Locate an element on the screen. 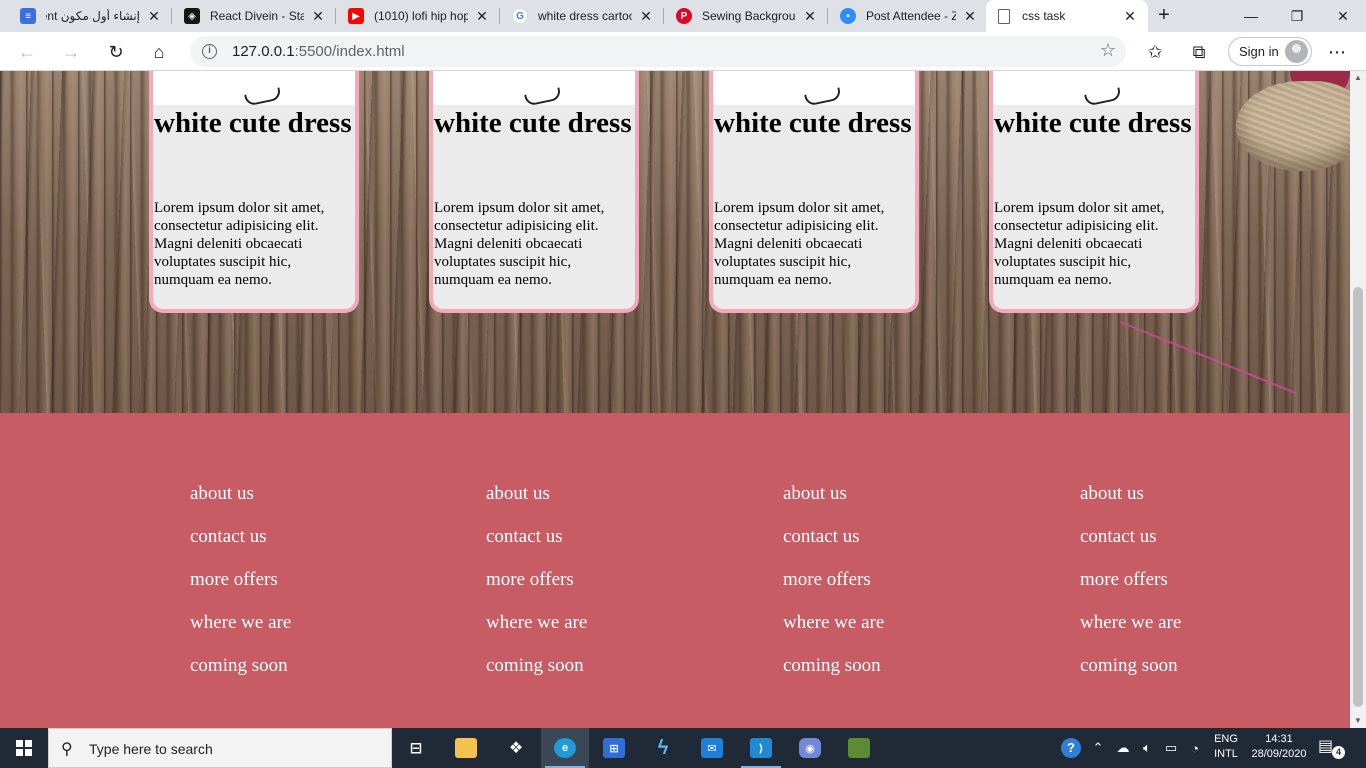 This screenshot has width=1366, height=768. tab-css-task: css task ✕ is located at coordinates (1067, 16).